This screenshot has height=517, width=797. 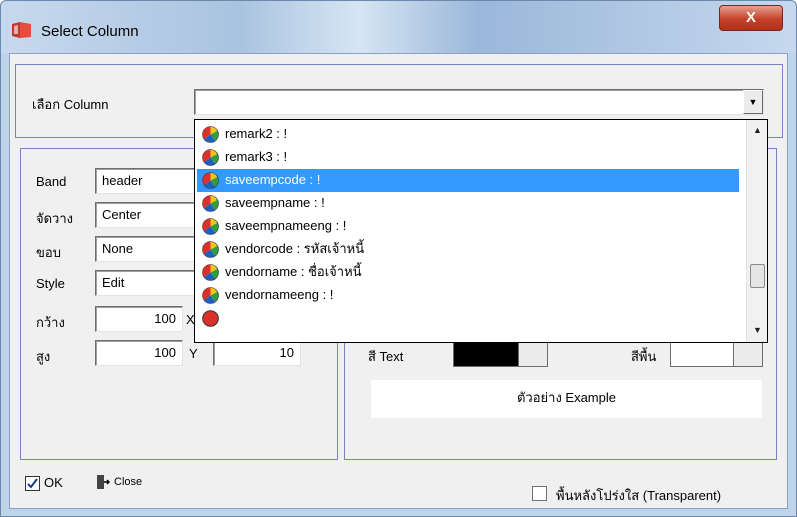 I want to click on scroll-thumb, so click(x=757, y=276).